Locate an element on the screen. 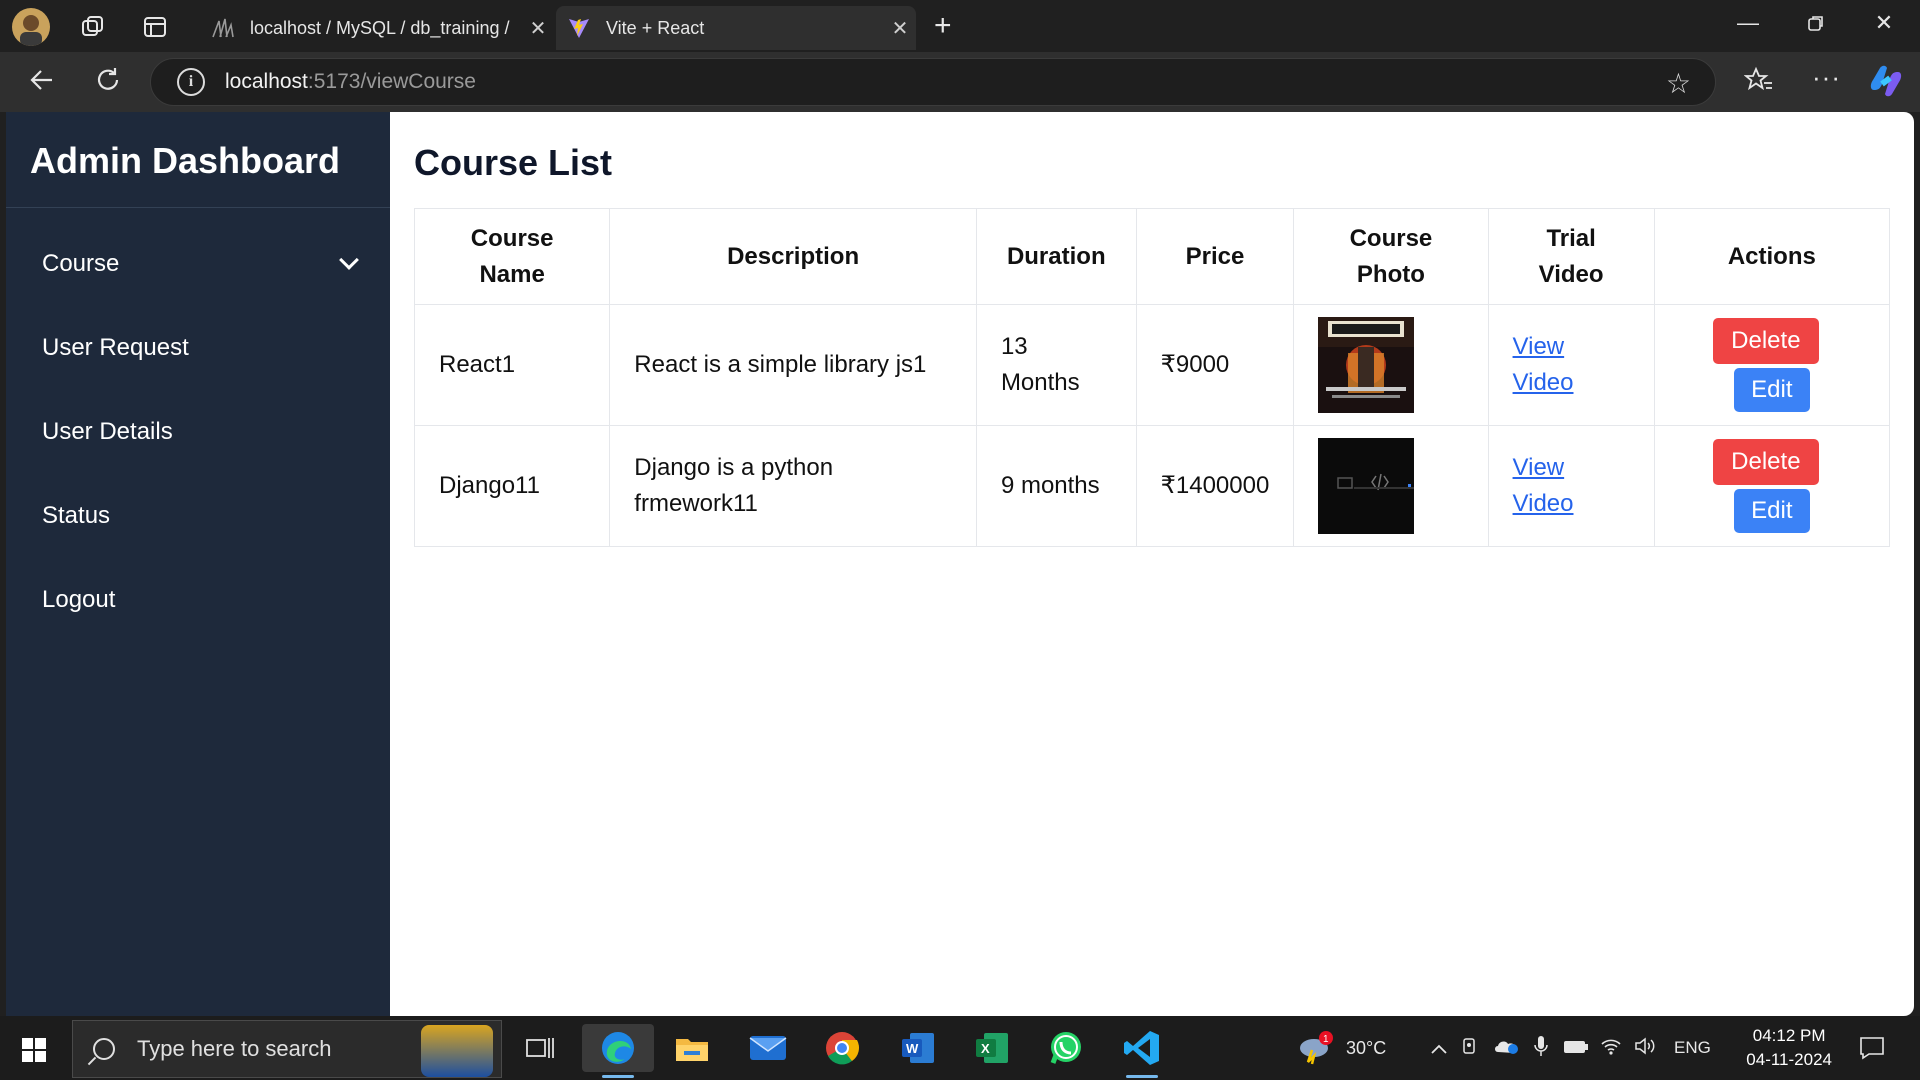 This screenshot has width=1920, height=1080. meet-now-icon is located at coordinates (1471, 1048).